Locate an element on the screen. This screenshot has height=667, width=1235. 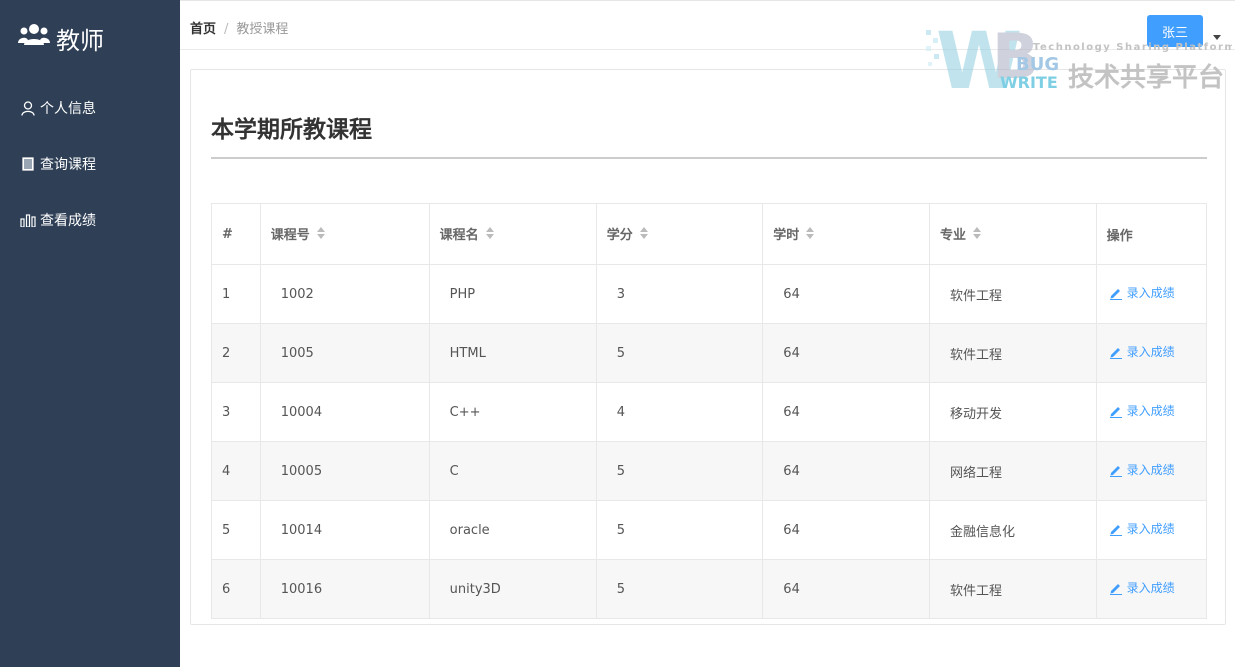
sidebar-item-label: 查看成绩 is located at coordinates (68, 221).